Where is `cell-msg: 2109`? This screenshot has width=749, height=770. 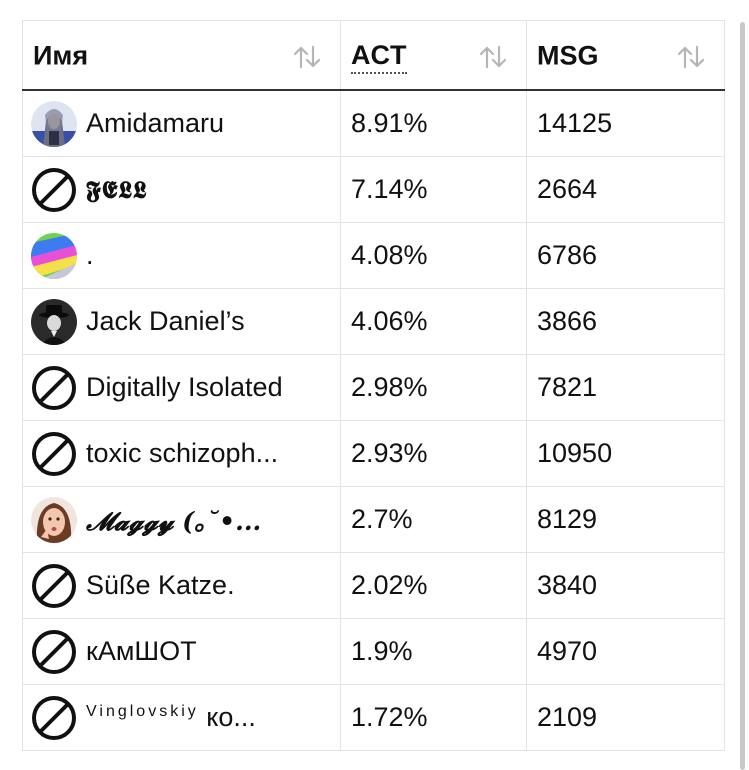 cell-msg: 2109 is located at coordinates (625, 717).